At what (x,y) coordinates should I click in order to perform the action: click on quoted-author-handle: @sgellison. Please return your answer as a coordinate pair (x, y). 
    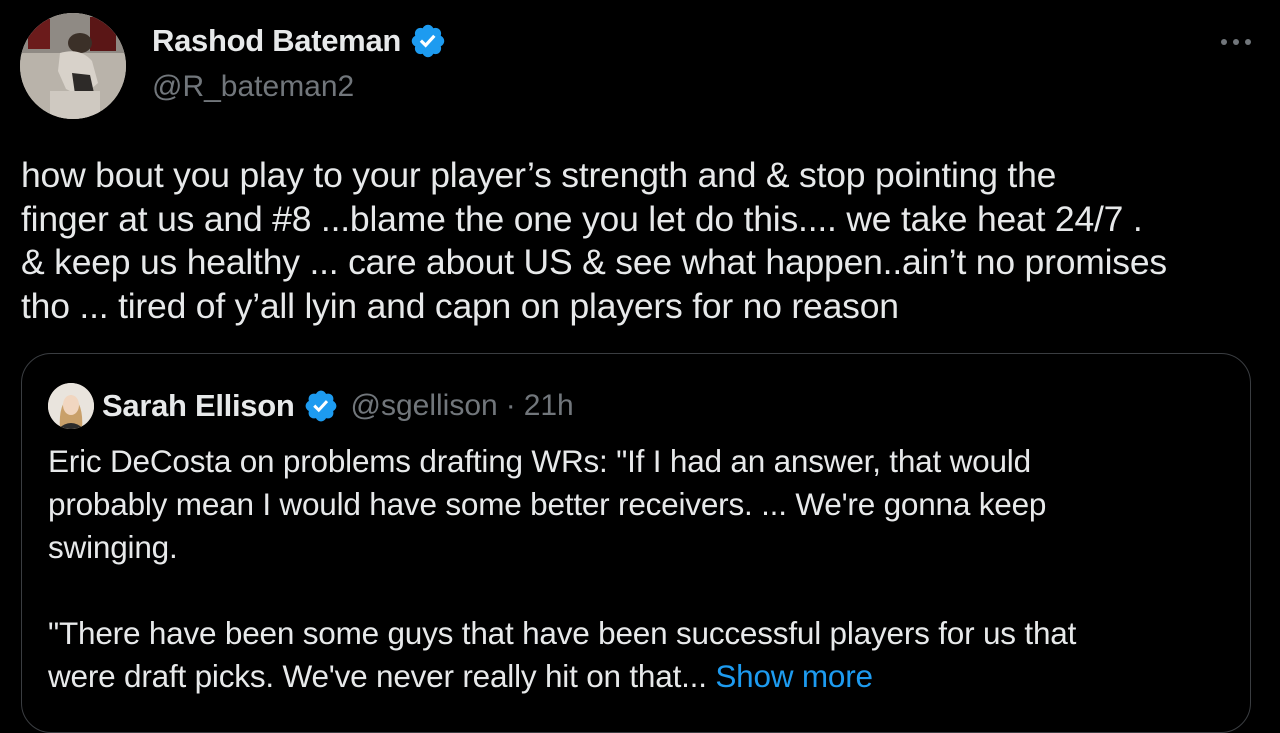
    Looking at the image, I should click on (424, 406).